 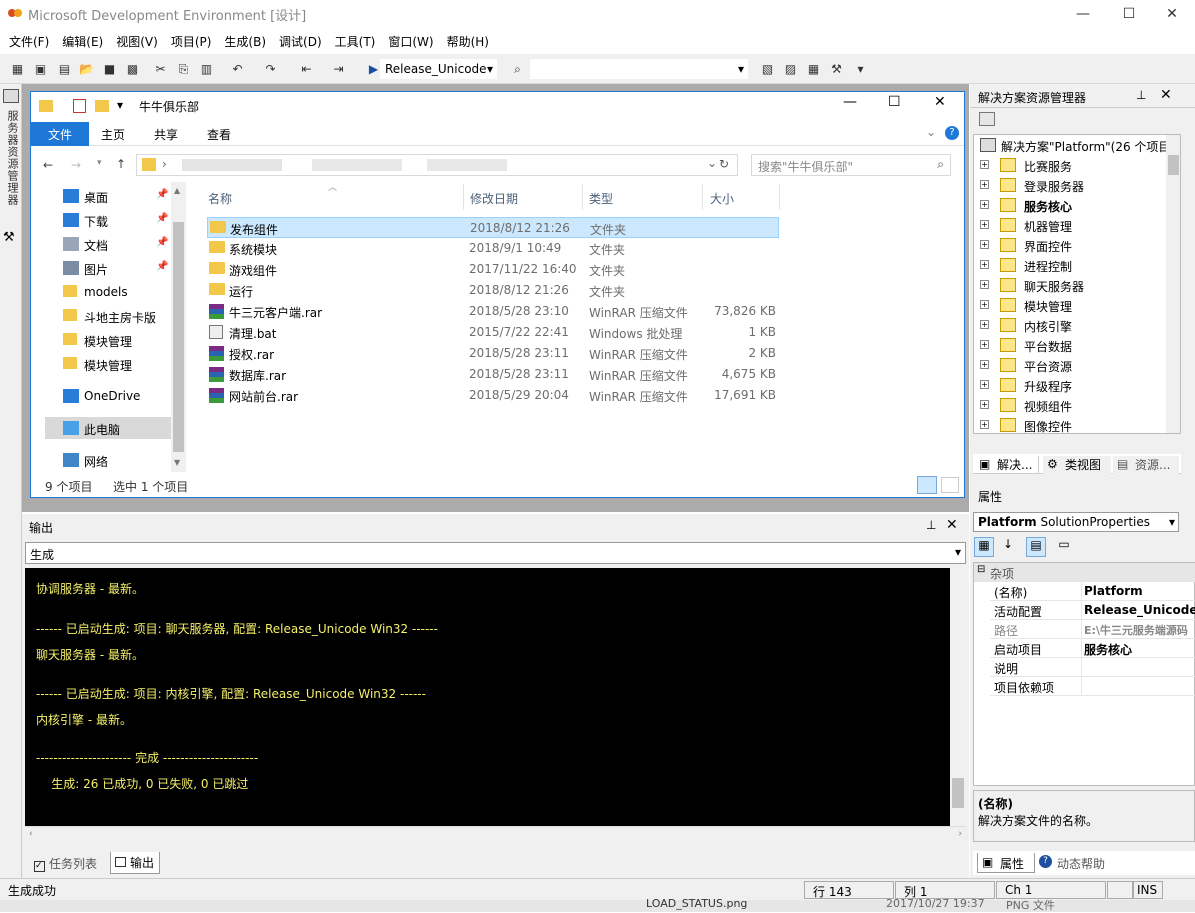 What do you see at coordinates (931, 132) in the screenshot?
I see `ribbon-expand-icon: ⌄` at bounding box center [931, 132].